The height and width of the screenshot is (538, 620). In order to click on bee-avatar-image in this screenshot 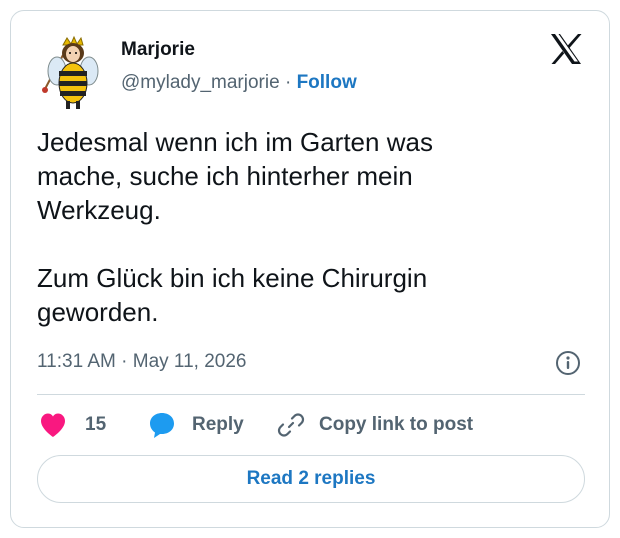, I will do `click(70, 72)`.